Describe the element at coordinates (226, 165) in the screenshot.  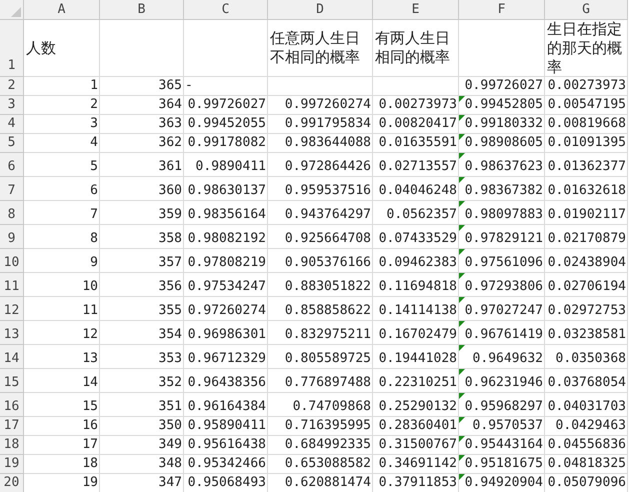
I see `table-cell: 0.9890411` at that location.